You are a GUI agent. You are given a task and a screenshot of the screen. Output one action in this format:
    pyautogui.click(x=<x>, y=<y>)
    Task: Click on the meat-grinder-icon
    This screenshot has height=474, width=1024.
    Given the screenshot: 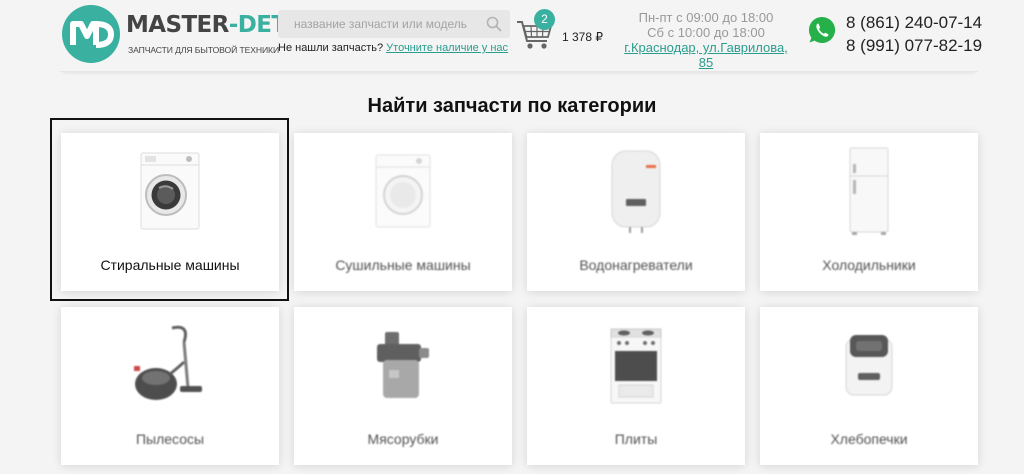 What is the action you would take?
    pyautogui.click(x=403, y=365)
    